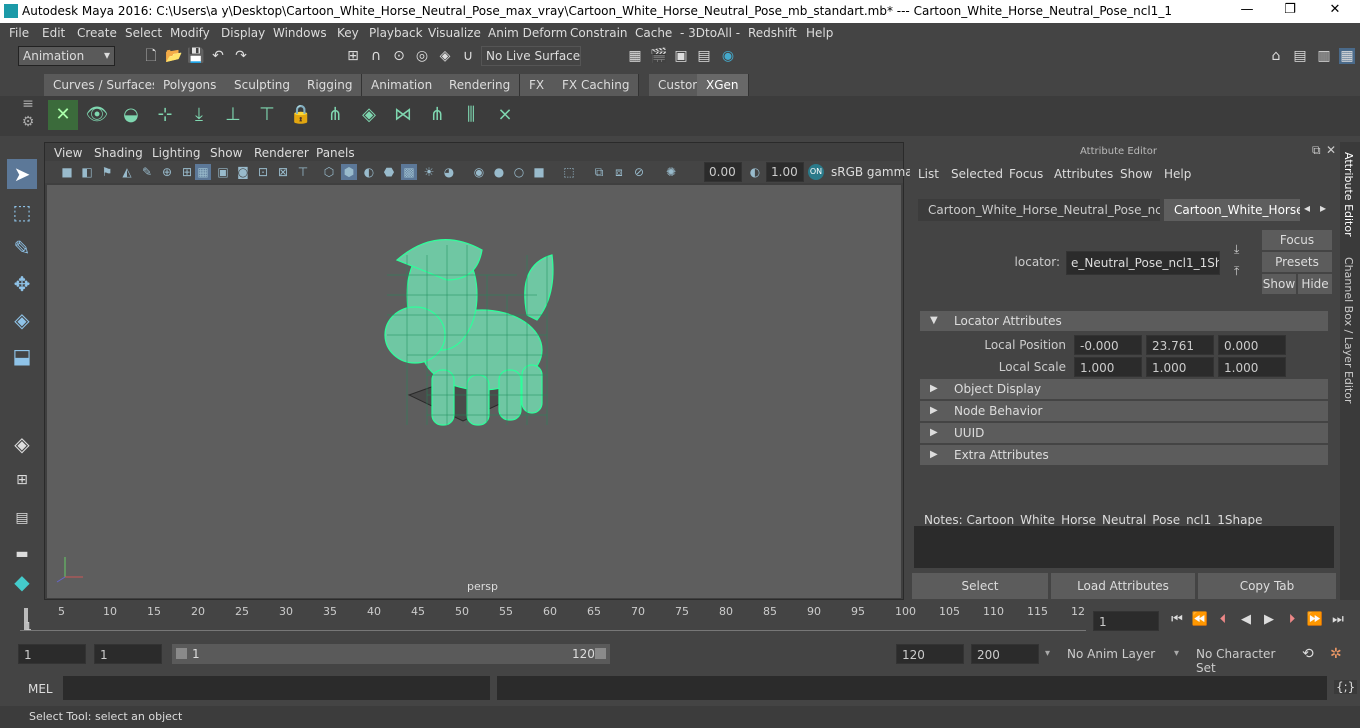  What do you see at coordinates (1324, 56) in the screenshot?
I see `attribute-editor-toggle-icon: ▥` at bounding box center [1324, 56].